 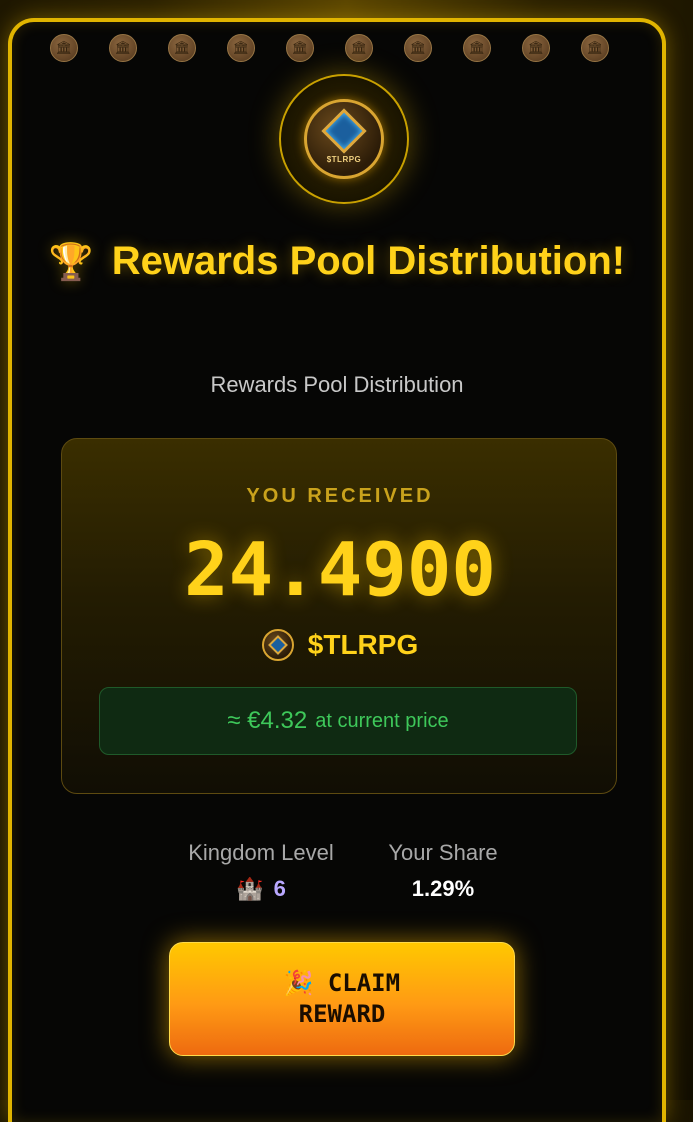 I want to click on party-popper-icon: 🎉, so click(x=298, y=983).